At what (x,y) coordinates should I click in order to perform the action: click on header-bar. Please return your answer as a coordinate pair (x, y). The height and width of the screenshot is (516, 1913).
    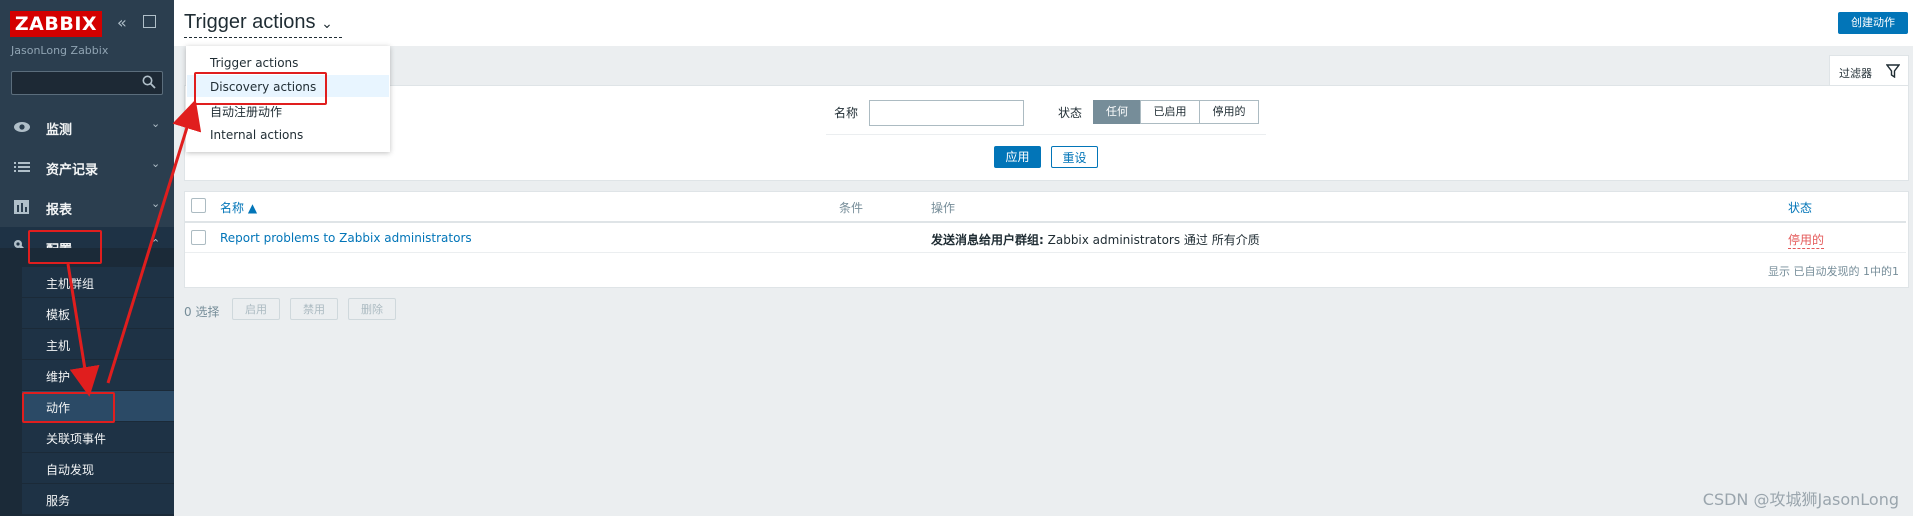
    Looking at the image, I should click on (1043, 23).